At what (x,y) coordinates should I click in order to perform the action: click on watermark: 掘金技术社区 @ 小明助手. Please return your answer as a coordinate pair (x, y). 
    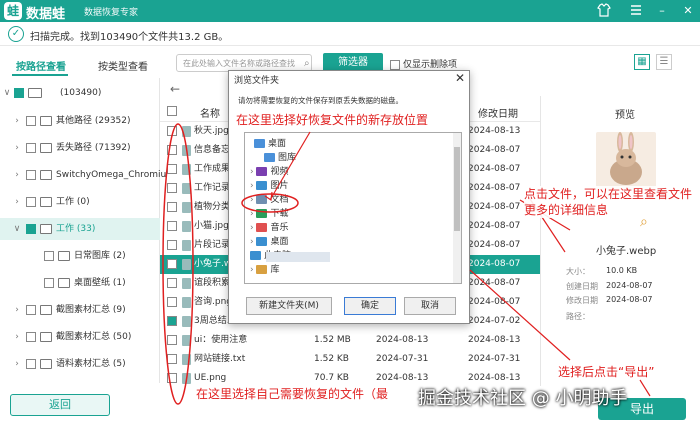
    Looking at the image, I should click on (523, 398).